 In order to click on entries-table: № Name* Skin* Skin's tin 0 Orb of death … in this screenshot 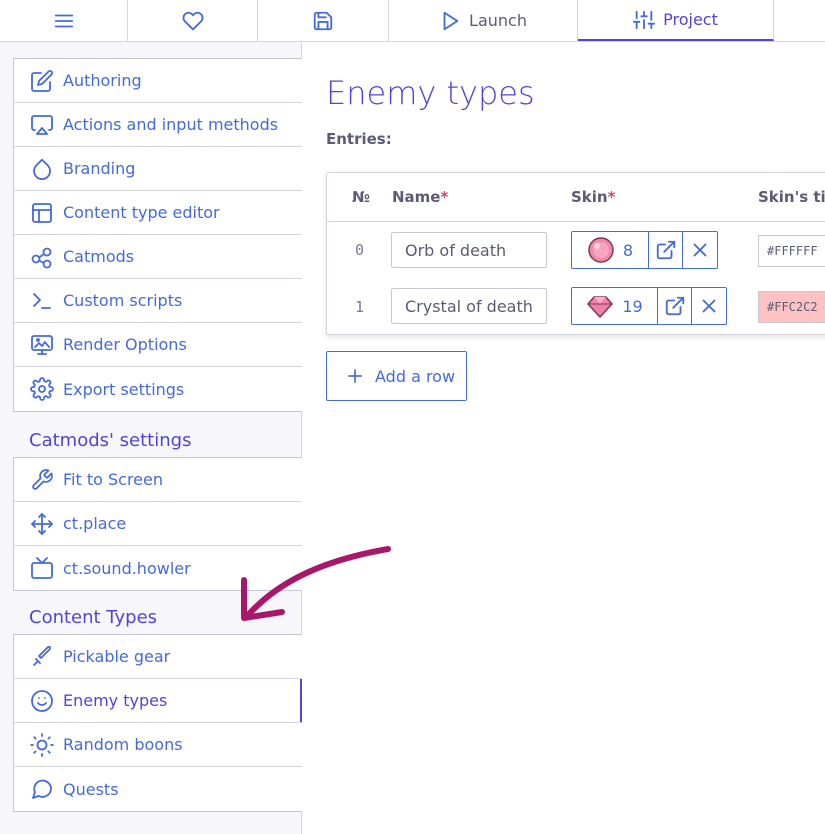, I will do `click(575, 253)`.